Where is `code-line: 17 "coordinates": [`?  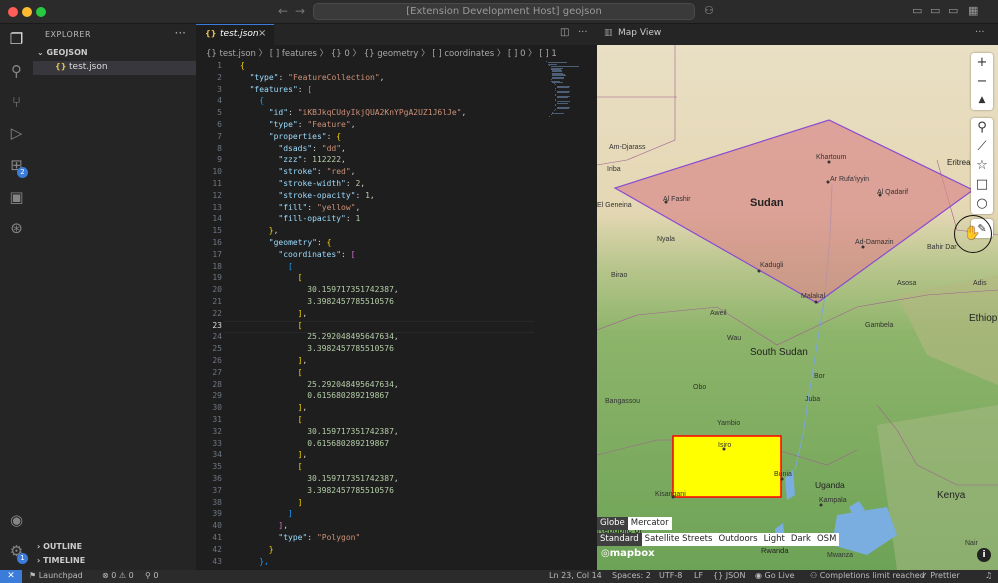 code-line: 17 "coordinates": [ is located at coordinates (371, 256).